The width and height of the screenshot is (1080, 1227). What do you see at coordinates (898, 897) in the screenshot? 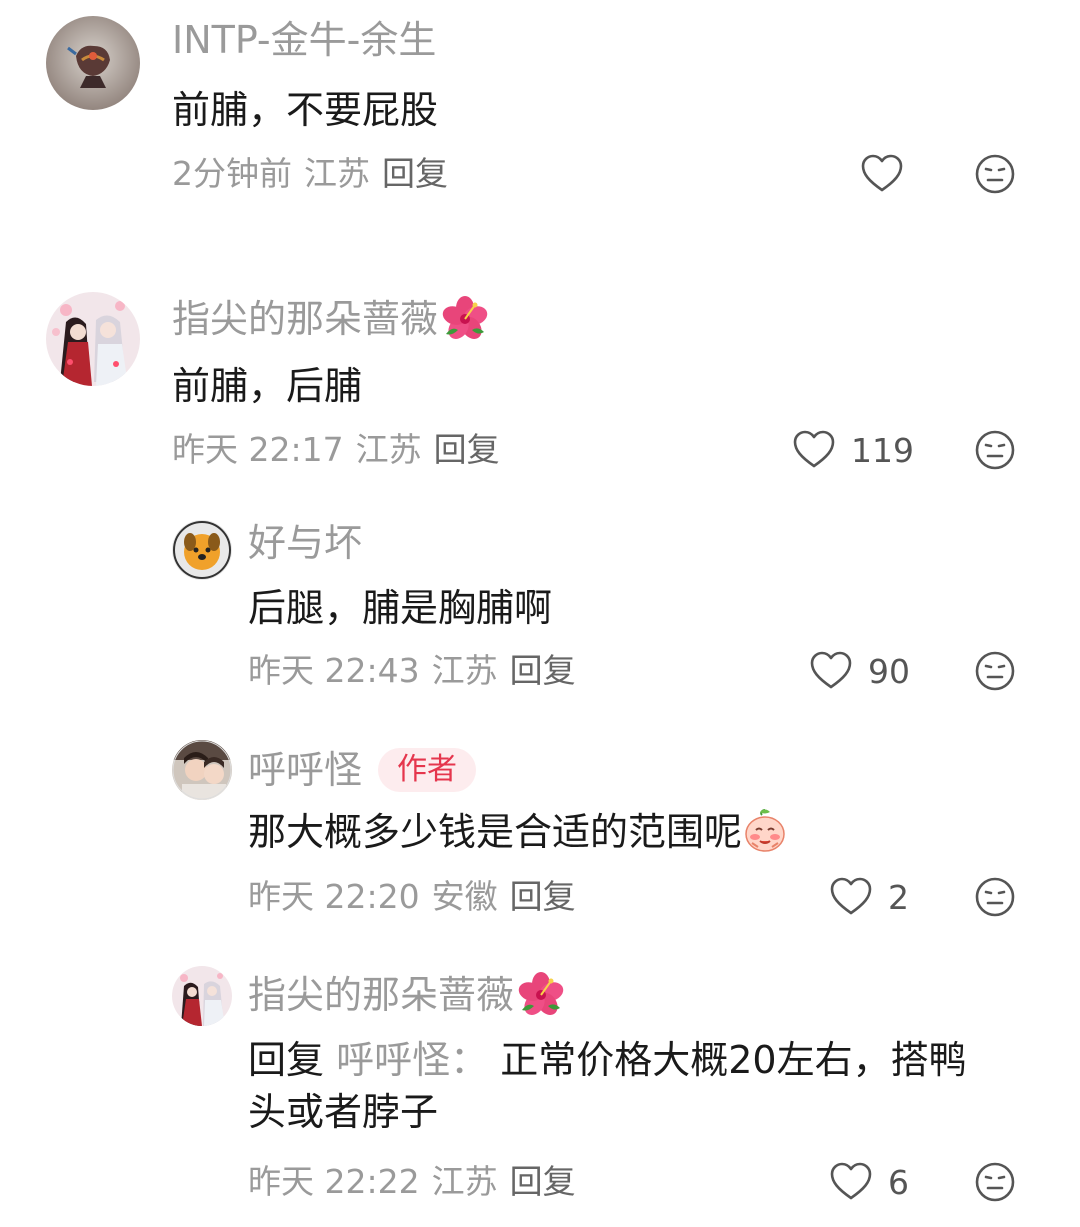
I see `like-count: 2` at bounding box center [898, 897].